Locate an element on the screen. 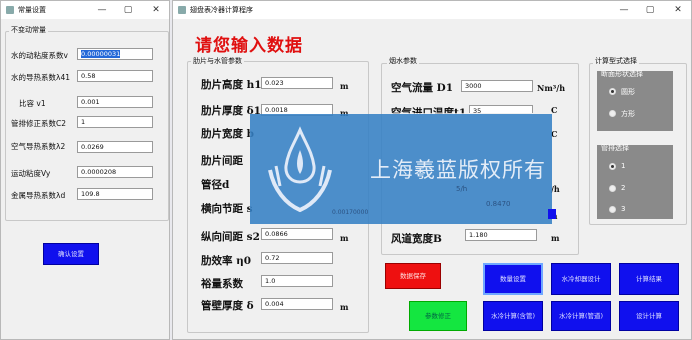 This screenshot has height=340, width=692. fin-spacing-label: 肋片间距 is located at coordinates (222, 161).